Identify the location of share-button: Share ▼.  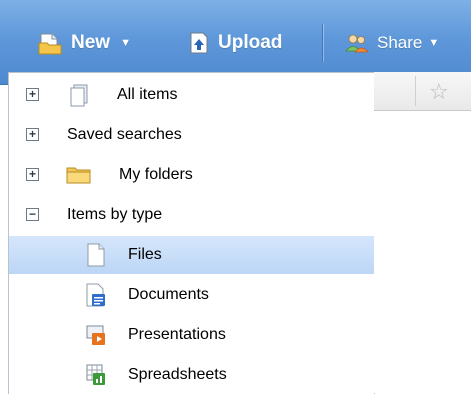
(392, 43).